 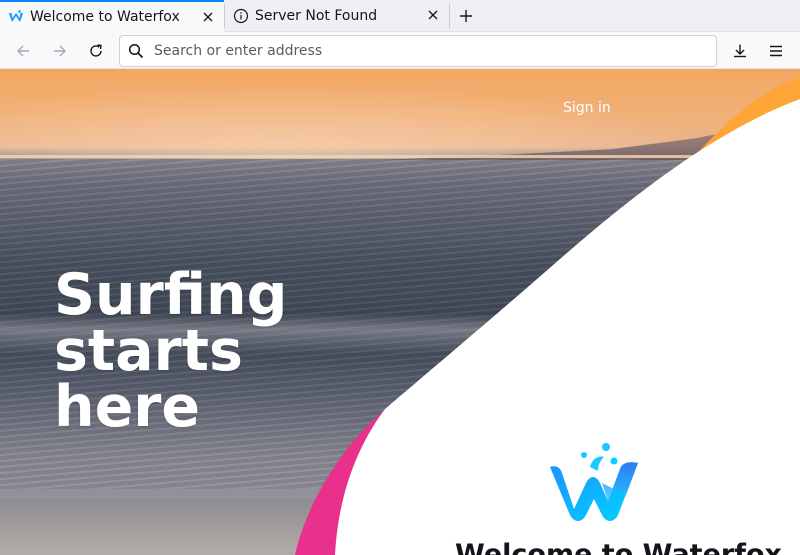 I want to click on hero-heading: Surfing starts here, so click(x=214, y=351).